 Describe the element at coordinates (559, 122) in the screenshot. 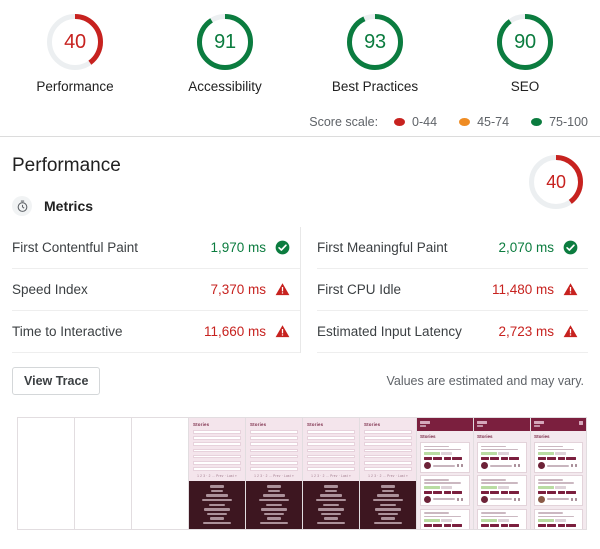

I see `score-scale-item: 75-100` at that location.